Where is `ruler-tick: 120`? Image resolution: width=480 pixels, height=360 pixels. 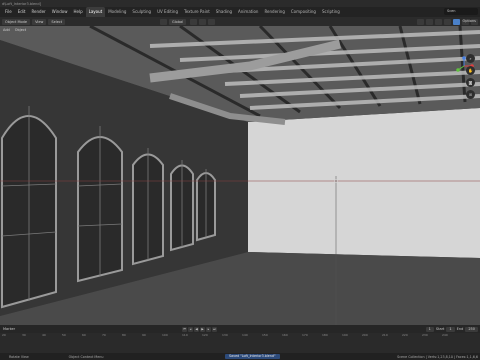 ruler-tick: 120 is located at coordinates (205, 335).